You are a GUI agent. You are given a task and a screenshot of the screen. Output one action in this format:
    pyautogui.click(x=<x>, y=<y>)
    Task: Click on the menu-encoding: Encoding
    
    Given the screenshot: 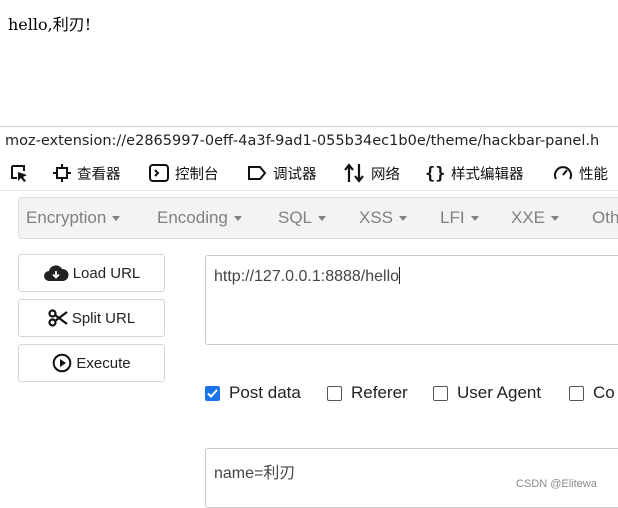 What is the action you would take?
    pyautogui.click(x=199, y=218)
    